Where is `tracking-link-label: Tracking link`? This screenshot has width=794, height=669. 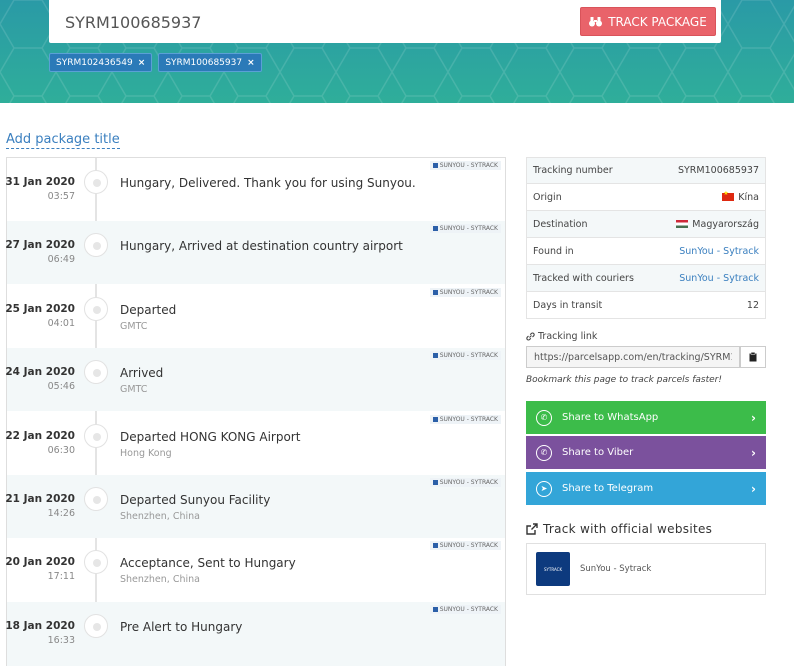
tracking-link-label: Tracking link is located at coordinates (561, 336).